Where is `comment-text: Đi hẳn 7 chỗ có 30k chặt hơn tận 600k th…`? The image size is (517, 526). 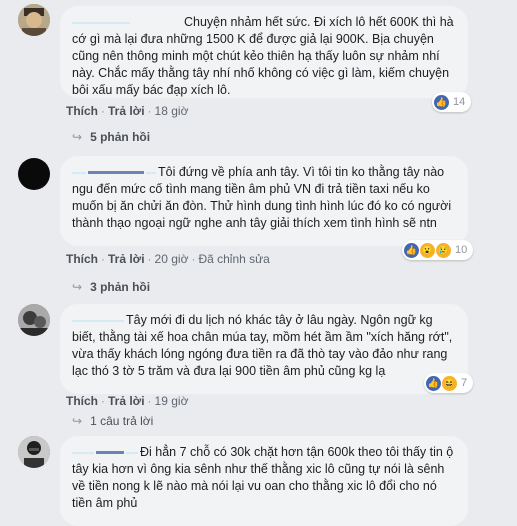
comment-text: Đi hẳn 7 chỗ có 30k chặt hơn tận 600k th… is located at coordinates (263, 477).